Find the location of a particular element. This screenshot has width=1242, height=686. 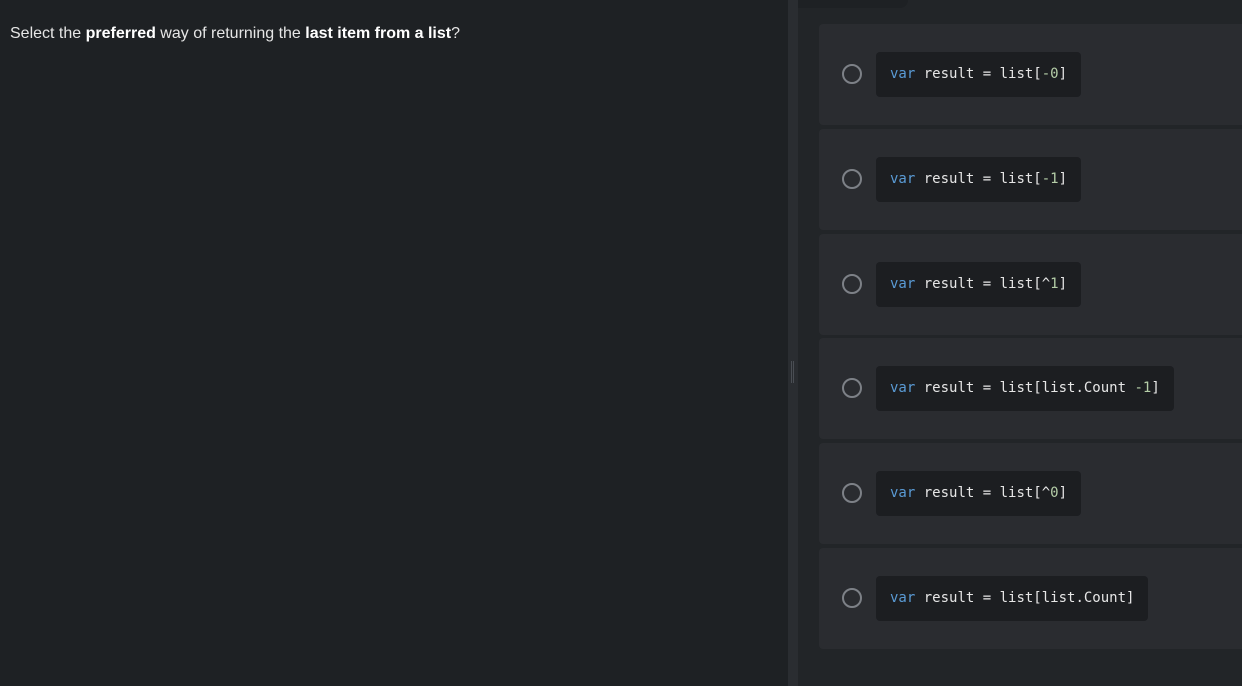

code-snippet: var result = list[^1] is located at coordinates (979, 284).